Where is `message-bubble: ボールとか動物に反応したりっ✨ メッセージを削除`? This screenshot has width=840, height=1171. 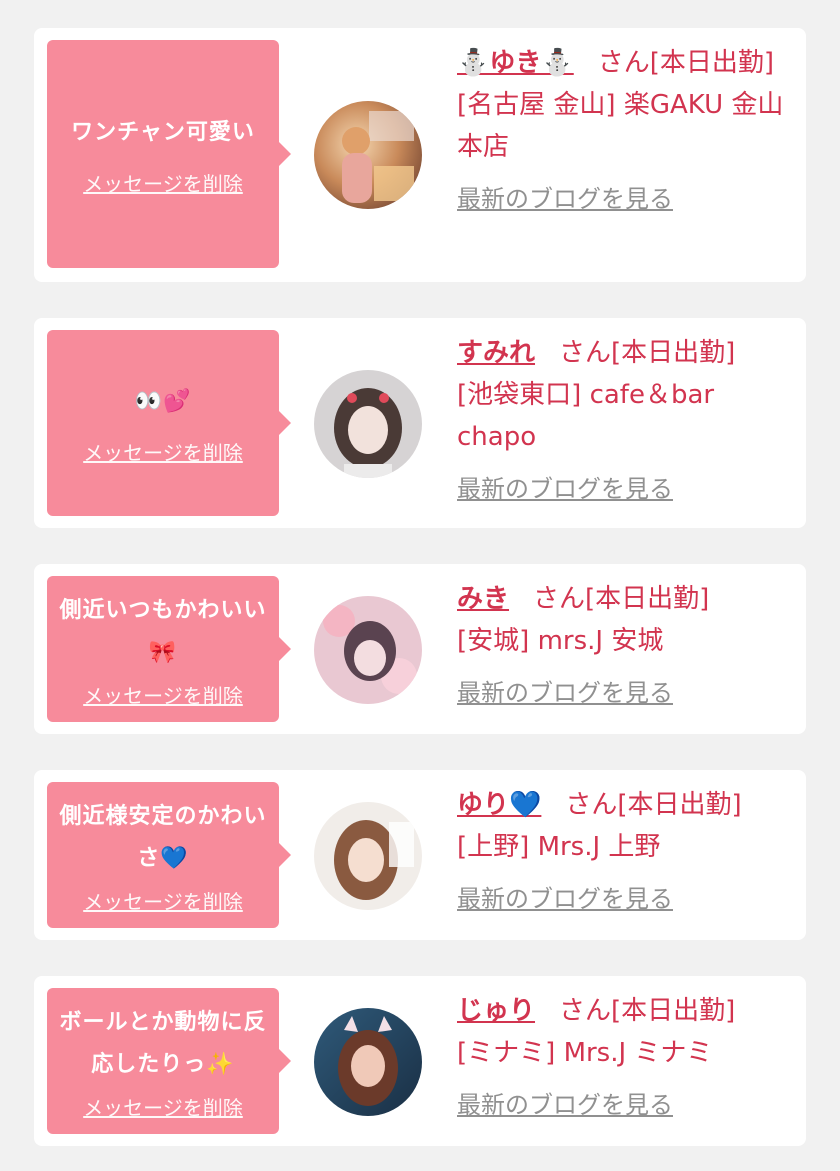 message-bubble: ボールとか動物に反応したりっ✨ メッセージを削除 is located at coordinates (169, 1061).